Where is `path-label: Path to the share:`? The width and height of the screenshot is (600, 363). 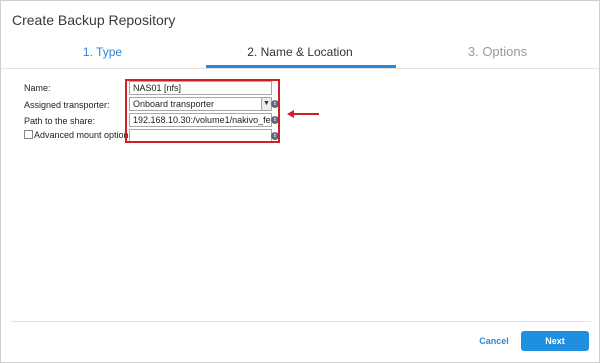
path-label: Path to the share: is located at coordinates (60, 121).